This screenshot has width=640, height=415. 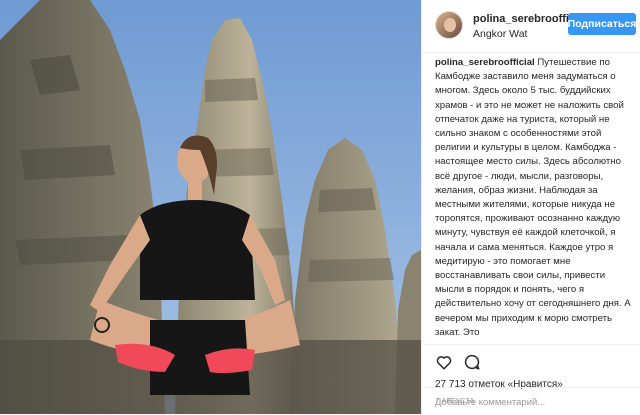 I want to click on comment-input, so click(x=530, y=402).